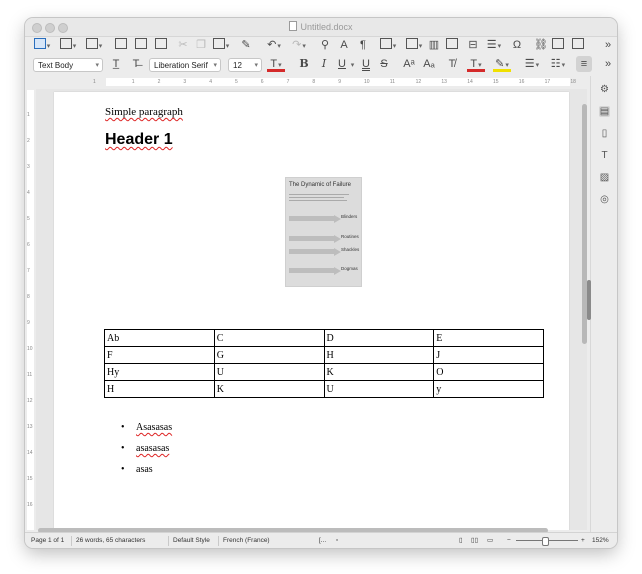 This screenshot has height=574, width=642. What do you see at coordinates (488, 372) in the screenshot?
I see `table-cell: O` at bounding box center [488, 372].